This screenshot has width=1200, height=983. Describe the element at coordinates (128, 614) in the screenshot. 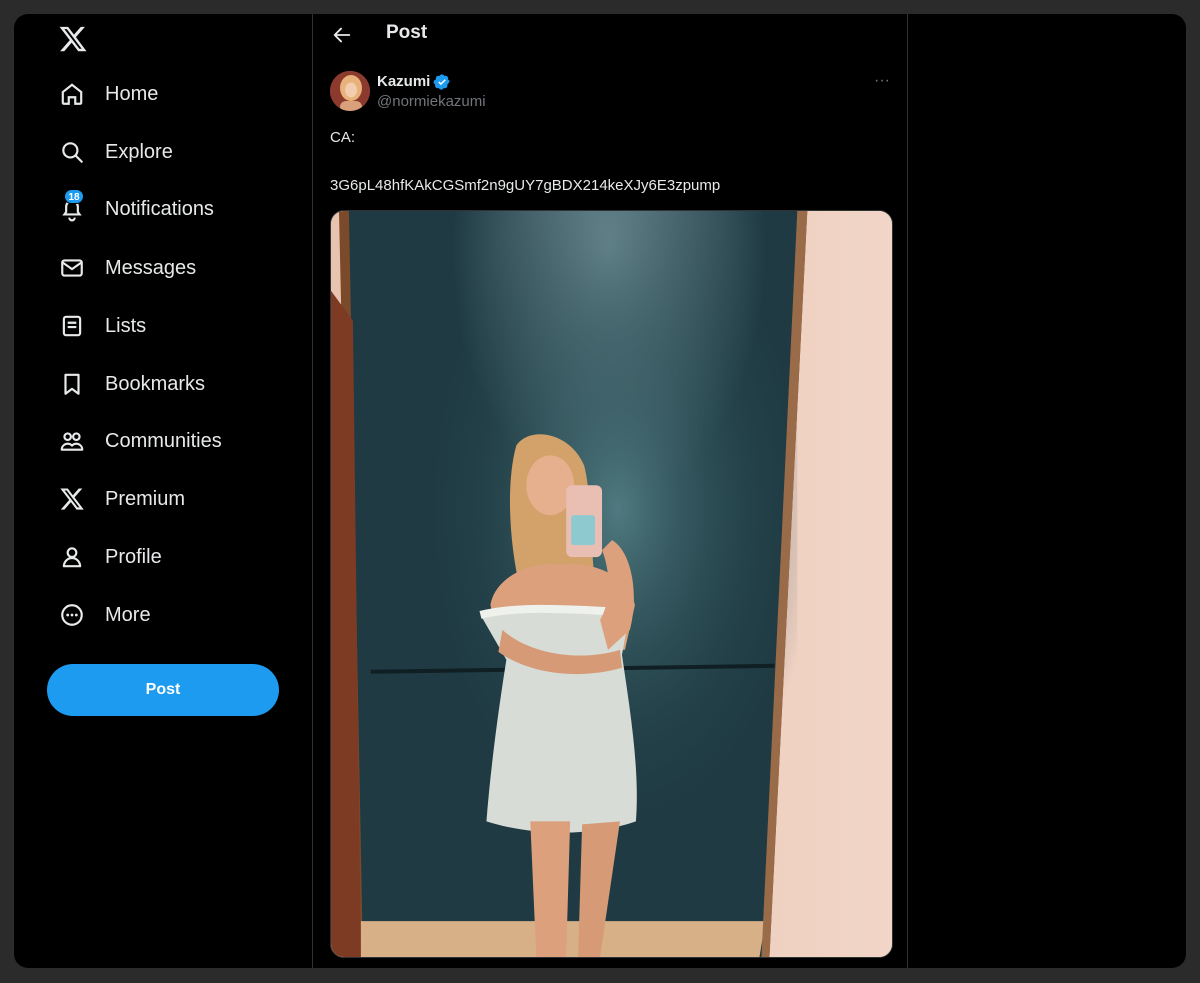

I see `sidebar-item-label: More` at that location.